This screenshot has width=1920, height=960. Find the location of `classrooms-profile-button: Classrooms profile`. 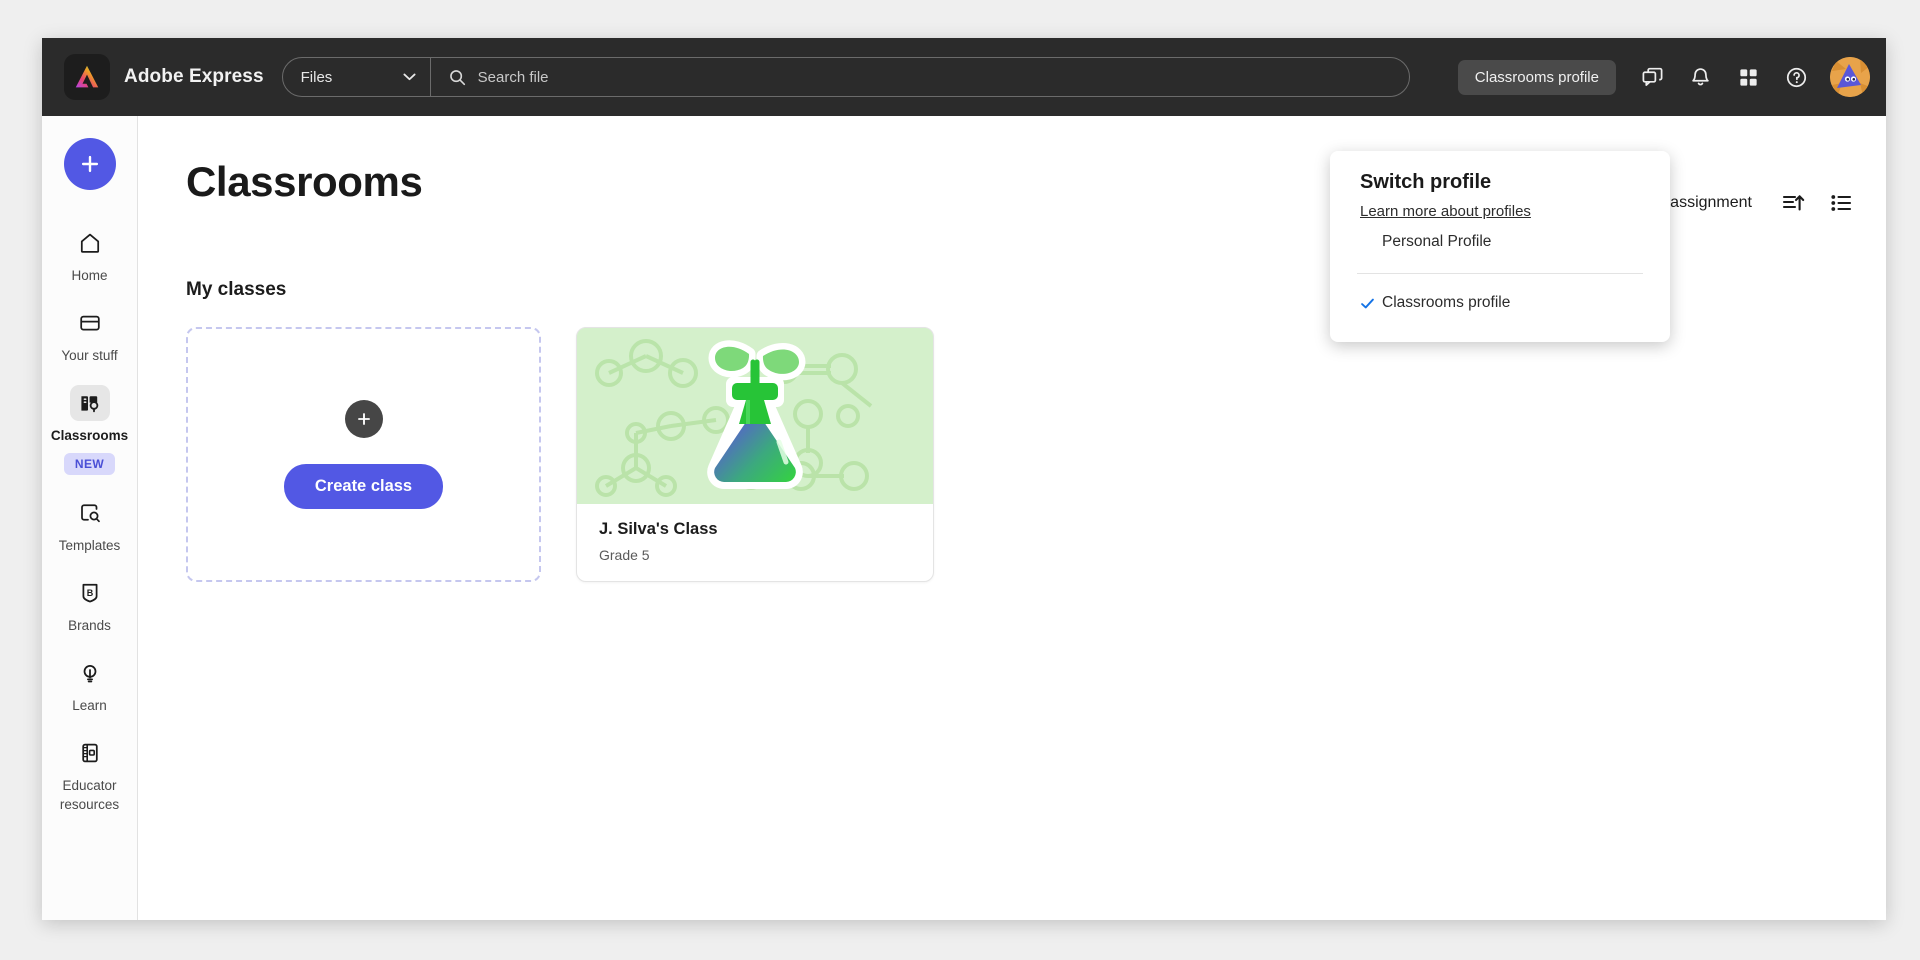

classrooms-profile-button: Classrooms profile is located at coordinates (1536, 77).